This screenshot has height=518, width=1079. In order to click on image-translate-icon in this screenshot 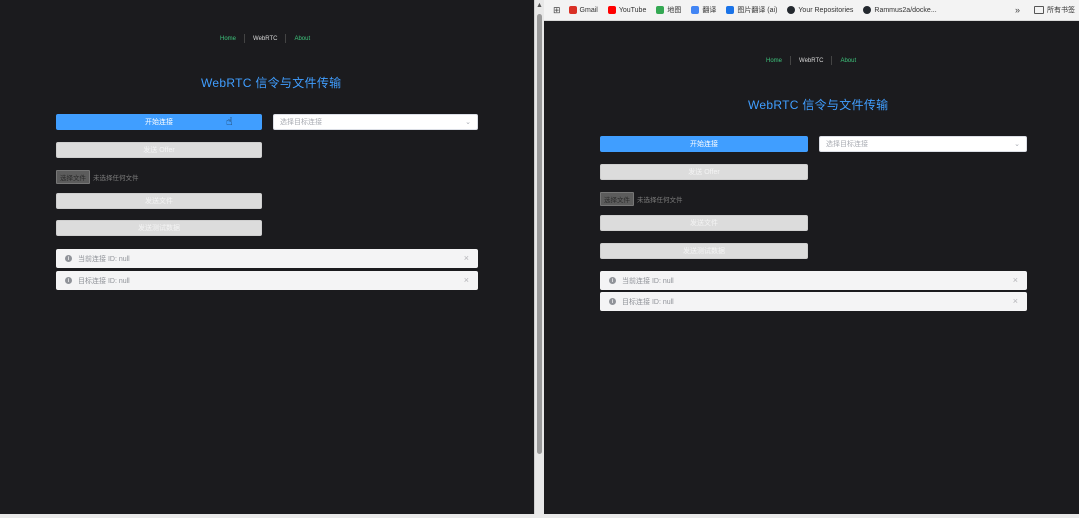, I will do `click(730, 10)`.